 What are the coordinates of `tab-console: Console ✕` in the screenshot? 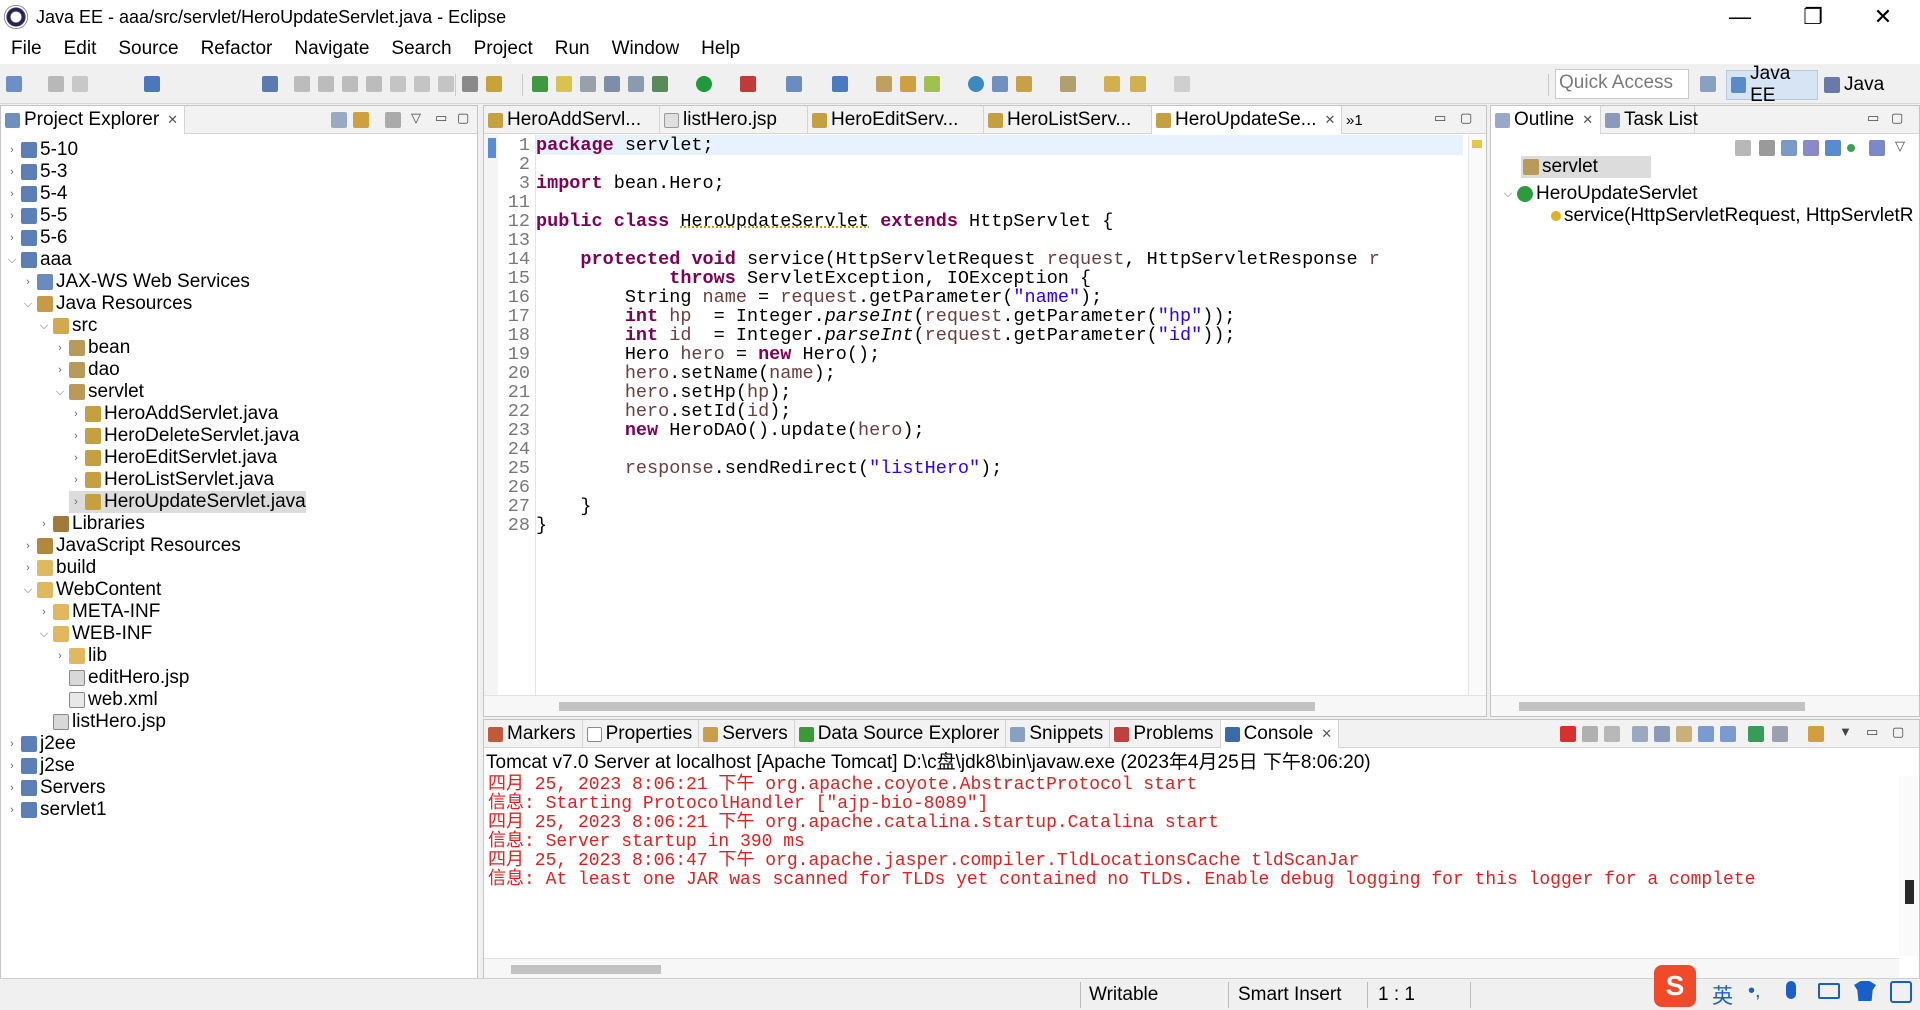 It's located at (1280, 734).